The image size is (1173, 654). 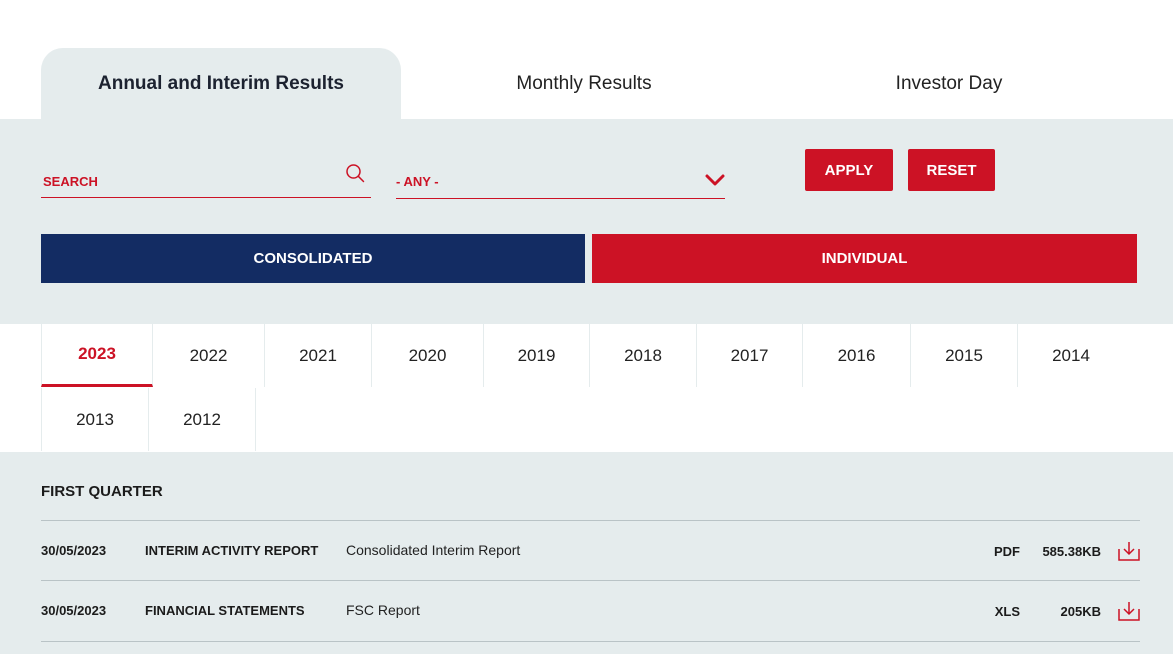 I want to click on reset-button: RESET, so click(x=951, y=170).